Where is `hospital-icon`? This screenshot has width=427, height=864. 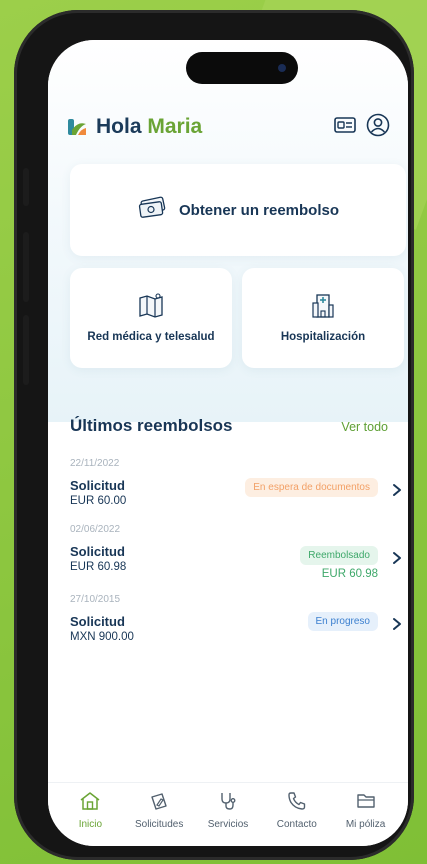
hospital-icon is located at coordinates (323, 308).